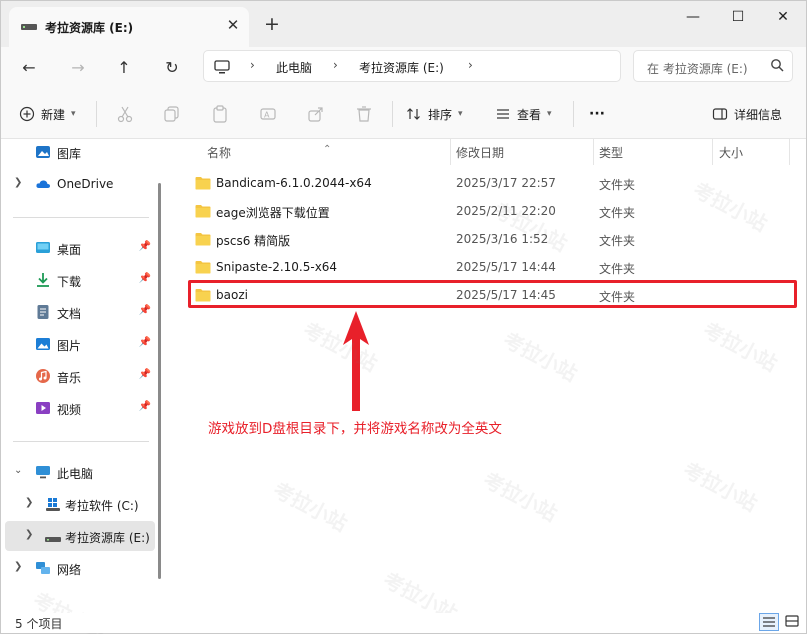 This screenshot has width=807, height=634. What do you see at coordinates (492, 294) in the screenshot?
I see `highlight-box` at bounding box center [492, 294].